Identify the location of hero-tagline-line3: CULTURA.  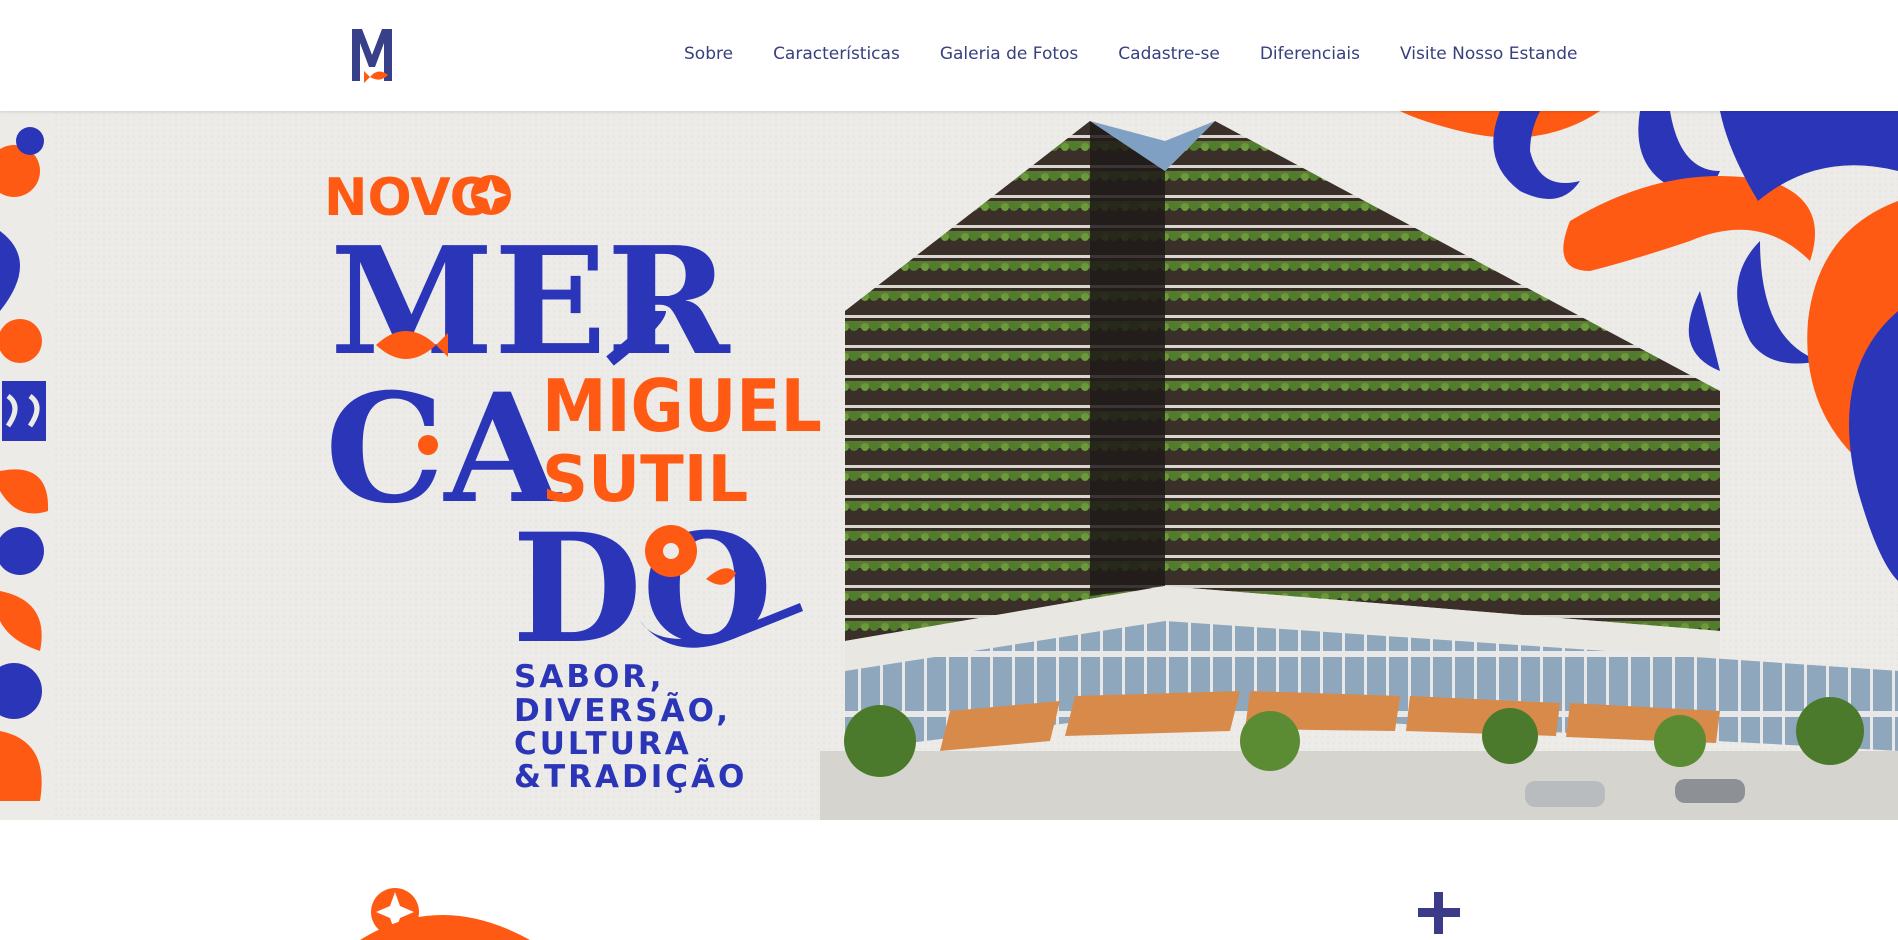
(603, 744).